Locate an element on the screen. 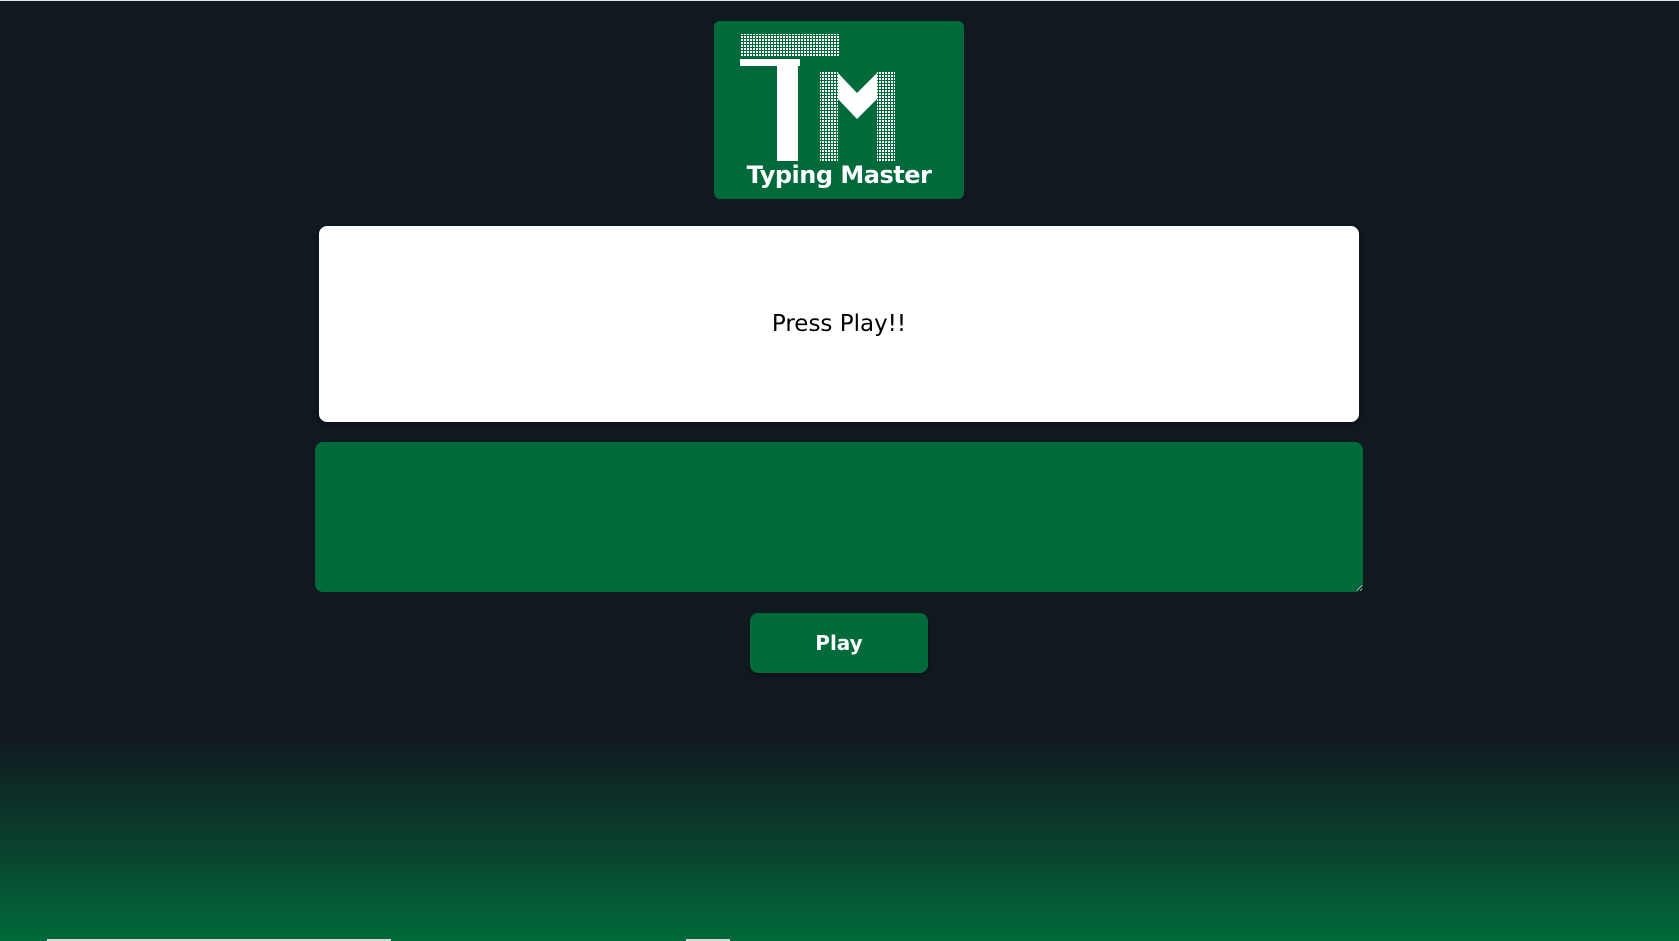 The width and height of the screenshot is (1679, 941). play-button: Play is located at coordinates (839, 643).